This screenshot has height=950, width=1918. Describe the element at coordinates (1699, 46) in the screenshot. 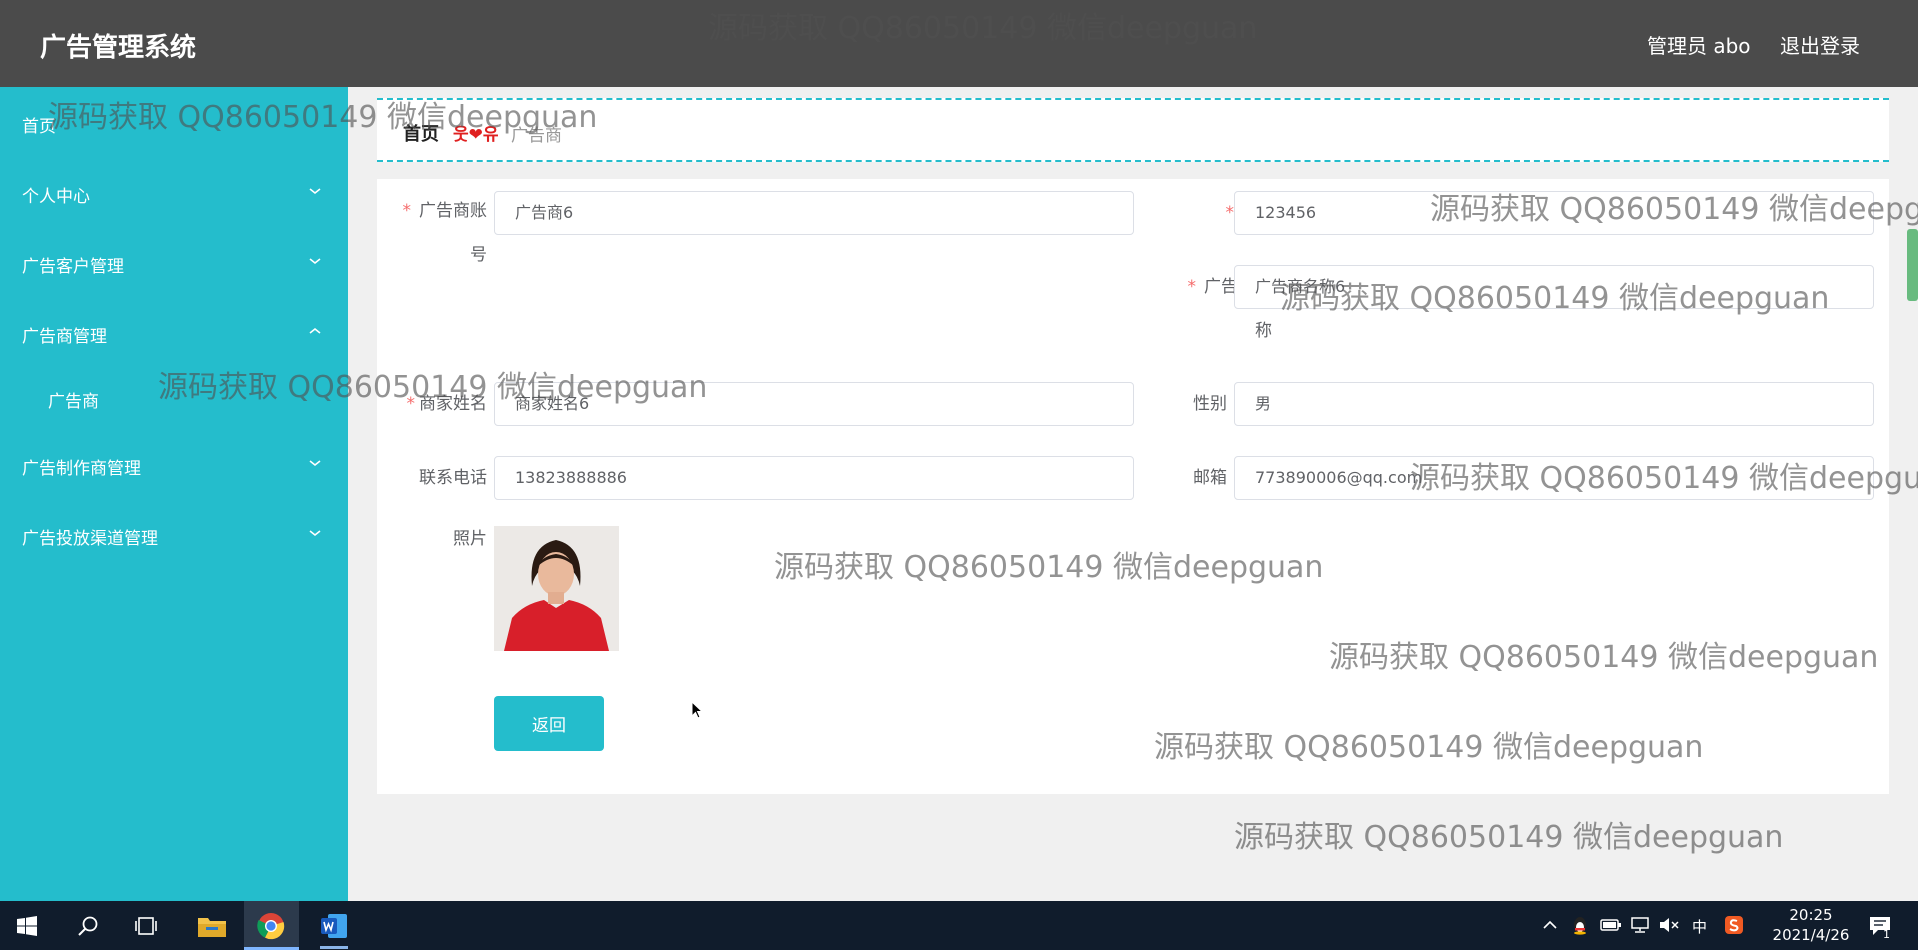

I see `current-user-label: 管理员 abo` at that location.